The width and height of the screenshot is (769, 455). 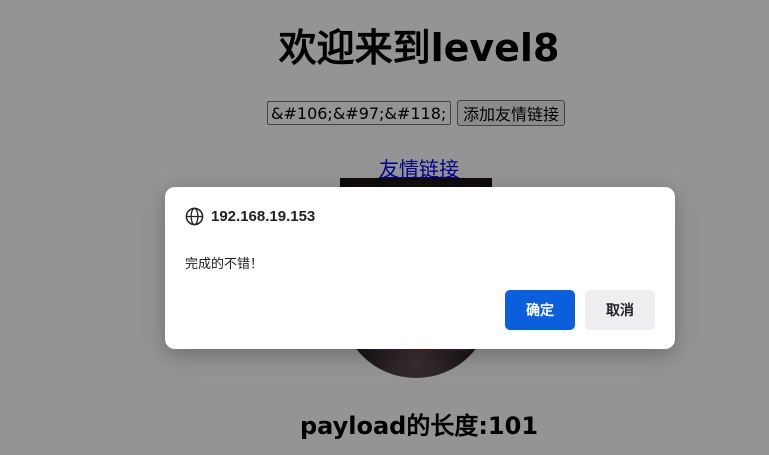 I want to click on cancel-button: 取消, so click(x=620, y=310).